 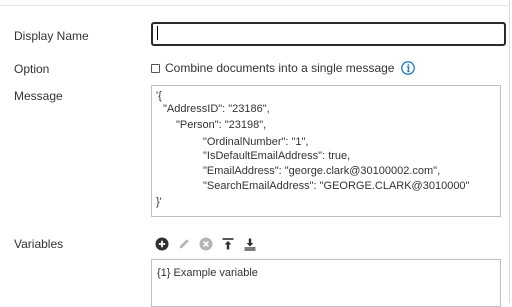 I want to click on message-line: "Person": "23198",, so click(x=221, y=125).